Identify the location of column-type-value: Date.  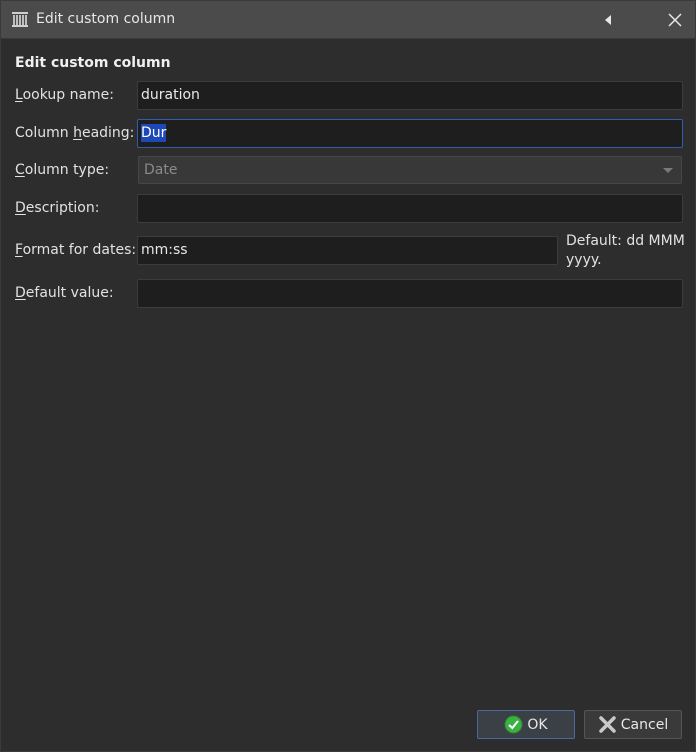
(161, 170).